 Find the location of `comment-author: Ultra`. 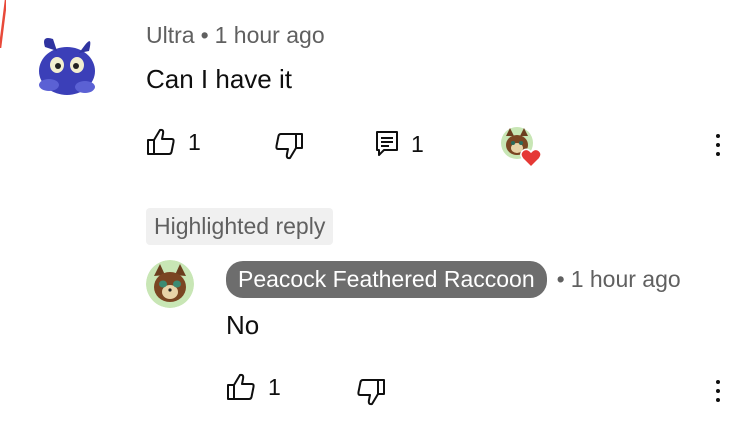

comment-author: Ultra is located at coordinates (170, 35).